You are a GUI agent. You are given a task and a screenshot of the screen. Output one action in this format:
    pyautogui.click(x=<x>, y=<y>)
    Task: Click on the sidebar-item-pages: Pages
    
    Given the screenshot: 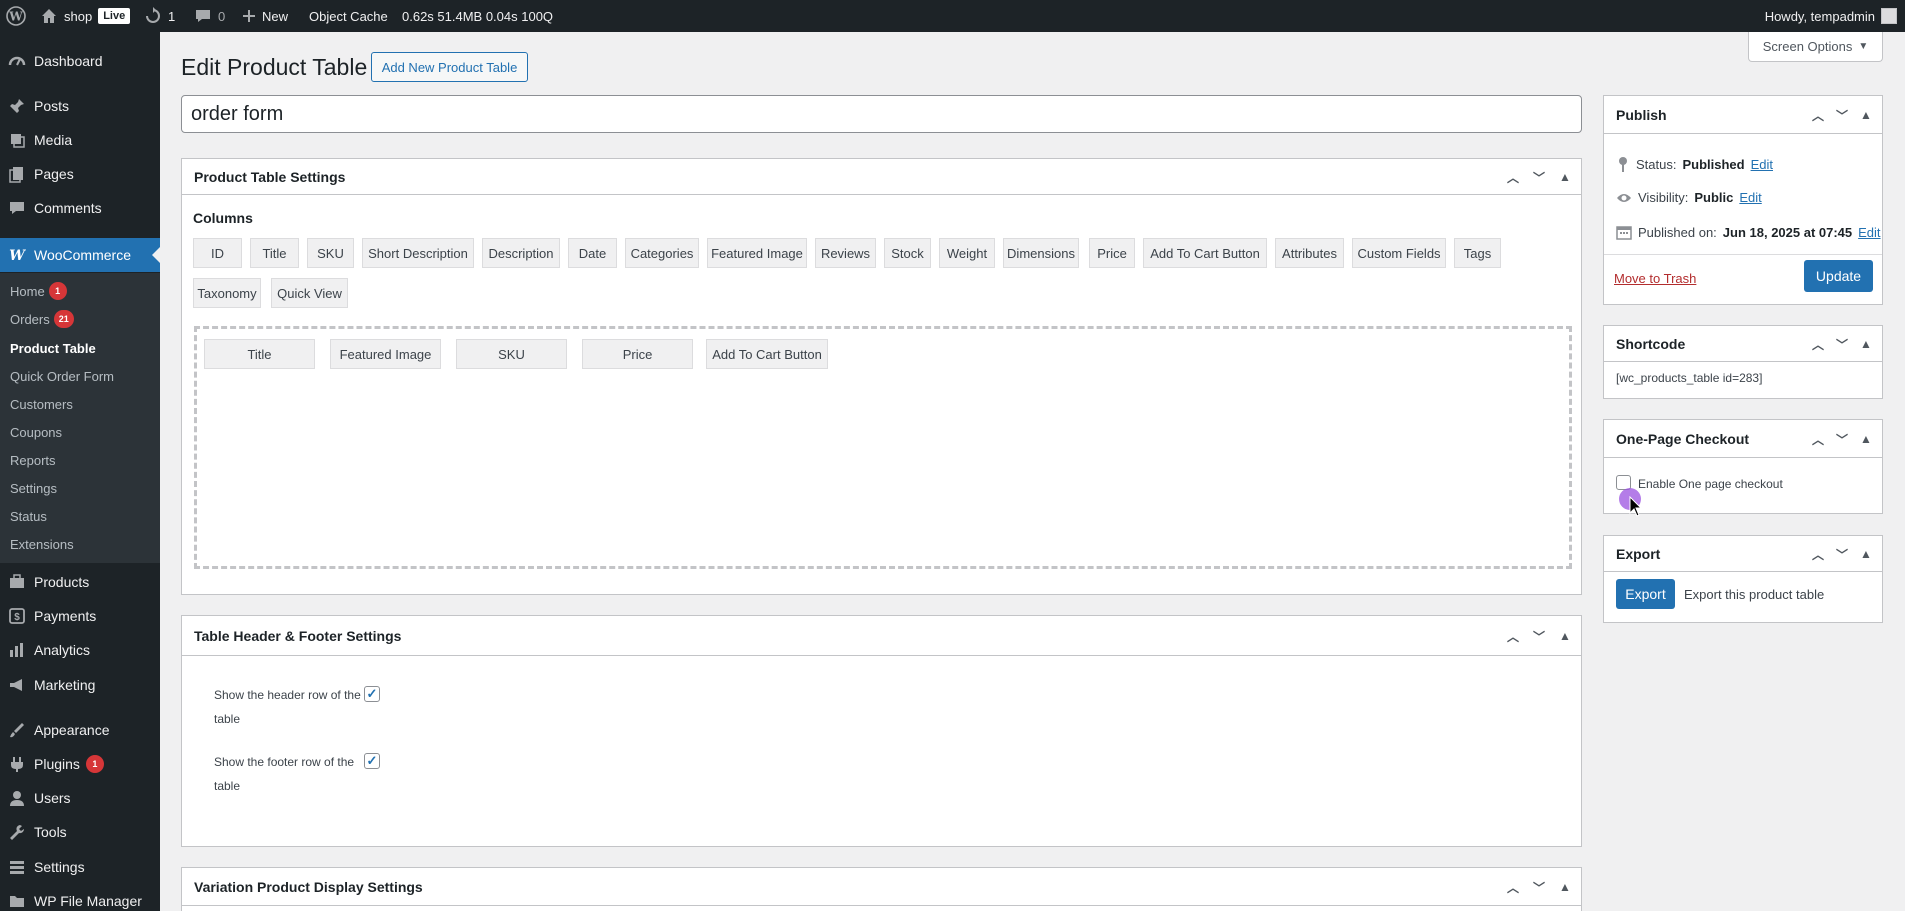 What is the action you would take?
    pyautogui.click(x=80, y=174)
    